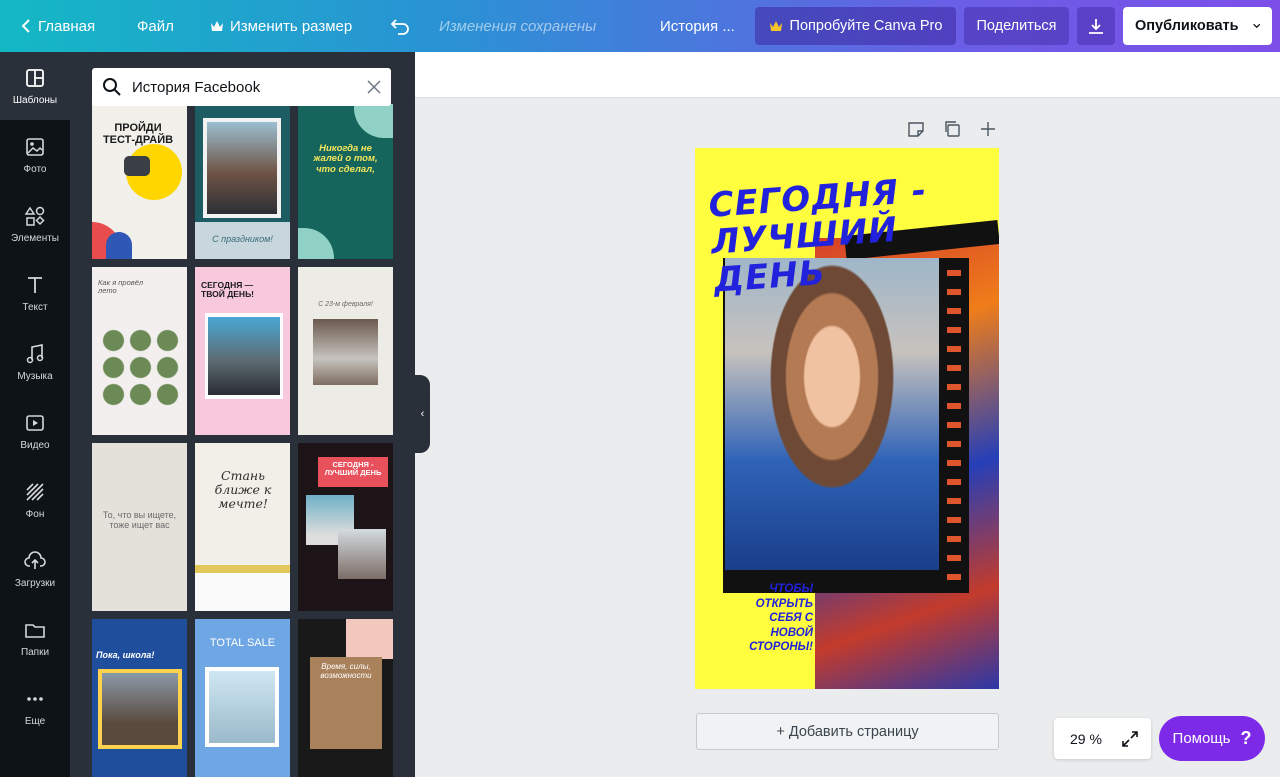 This screenshot has width=1280, height=777. I want to click on rail-item-video: Видео, so click(35, 431).